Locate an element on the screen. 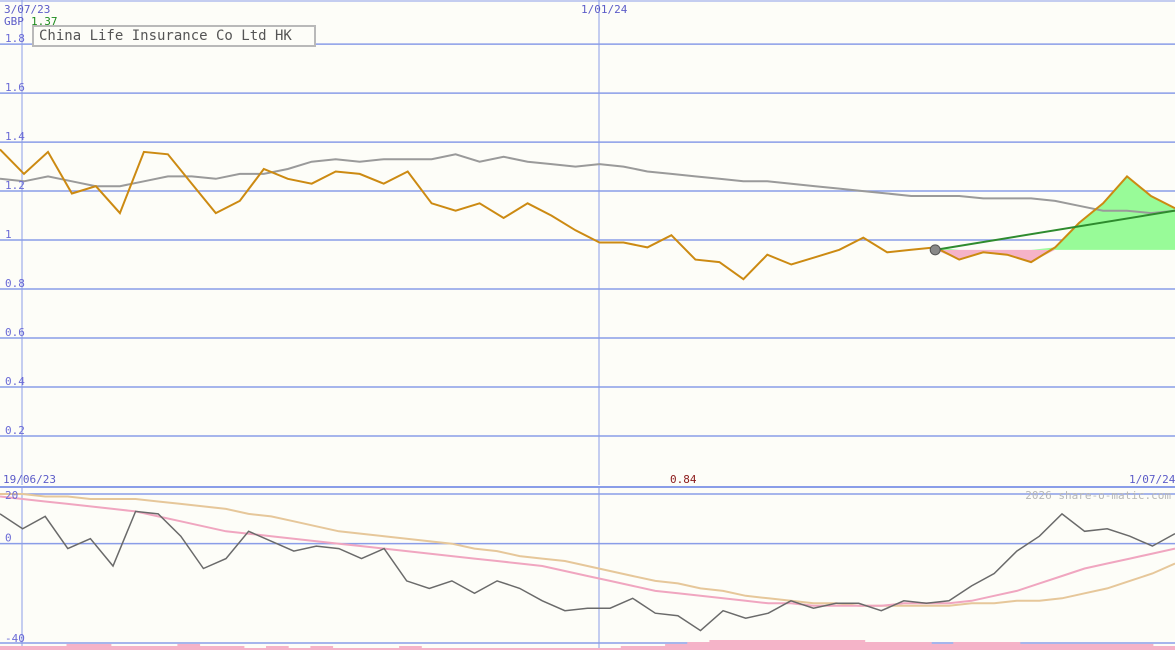 Image resolution: width=1175 pixels, height=650 pixels. price-tick-label: 1.4 is located at coordinates (15, 136).